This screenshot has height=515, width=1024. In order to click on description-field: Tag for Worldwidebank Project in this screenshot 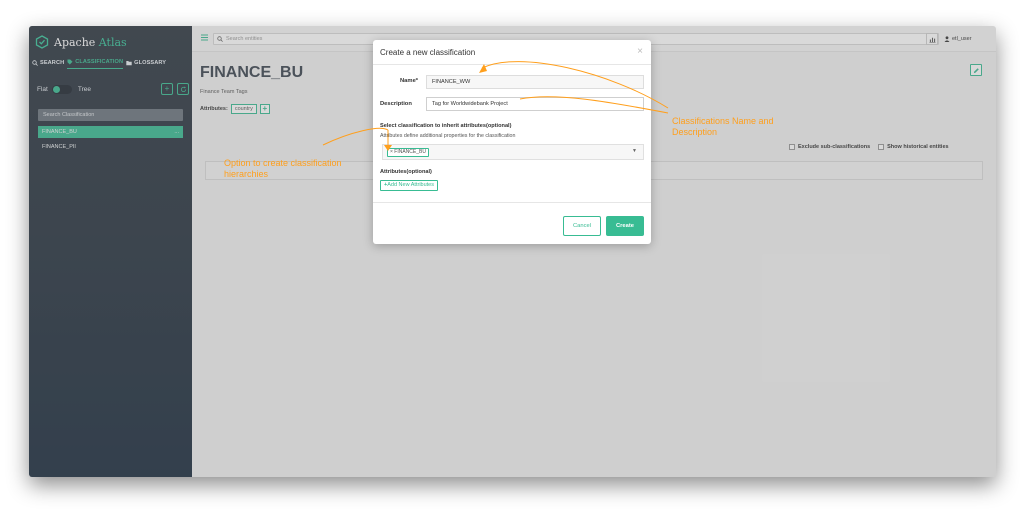, I will do `click(535, 104)`.